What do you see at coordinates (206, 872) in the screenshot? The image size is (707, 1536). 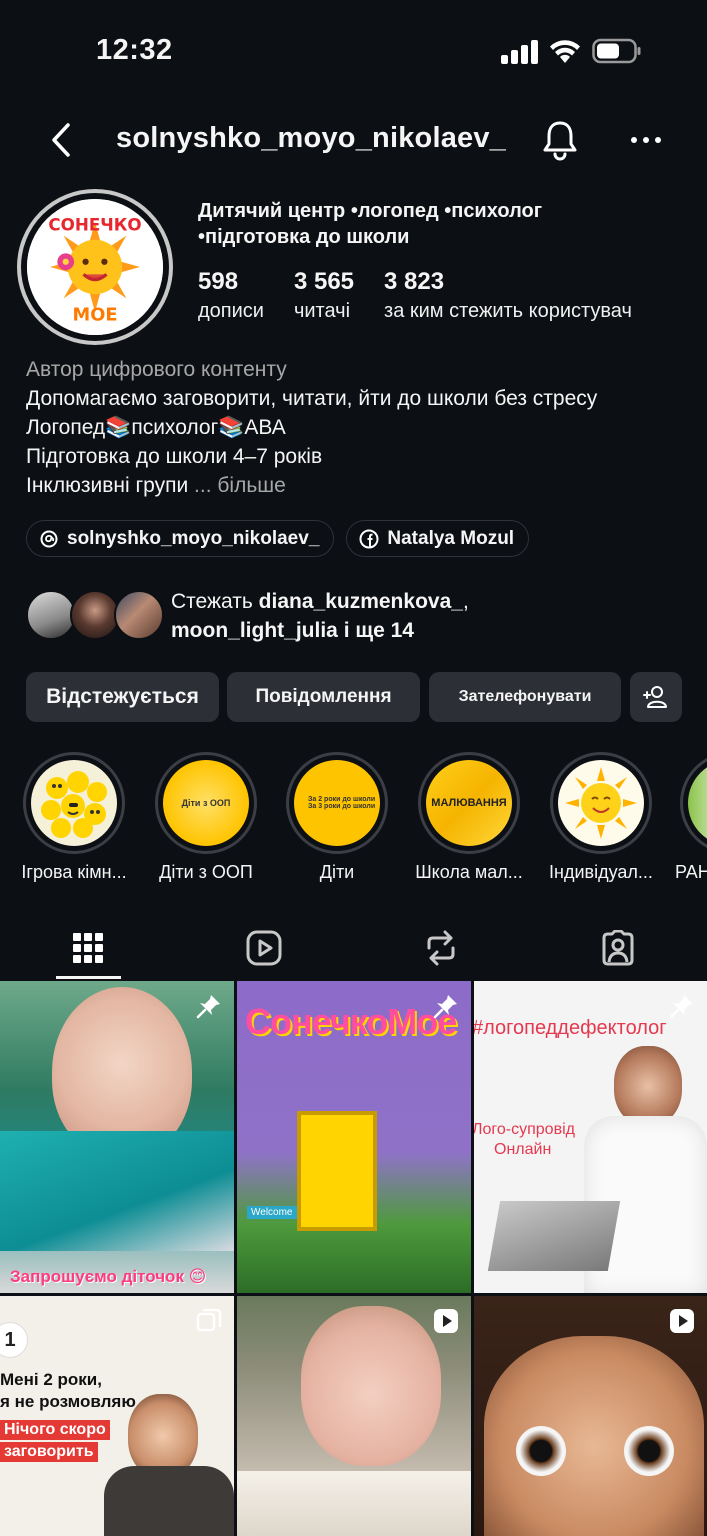 I see `highlight-label: Діти з ООП` at bounding box center [206, 872].